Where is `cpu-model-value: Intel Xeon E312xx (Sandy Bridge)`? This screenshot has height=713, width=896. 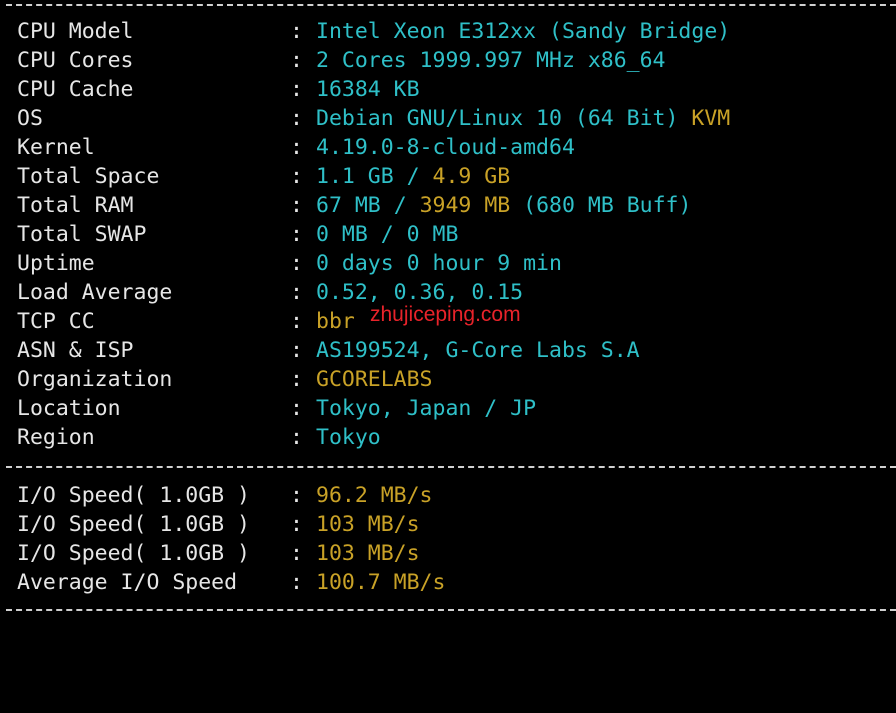 cpu-model-value: Intel Xeon E312xx (Sandy Bridge) is located at coordinates (523, 31).